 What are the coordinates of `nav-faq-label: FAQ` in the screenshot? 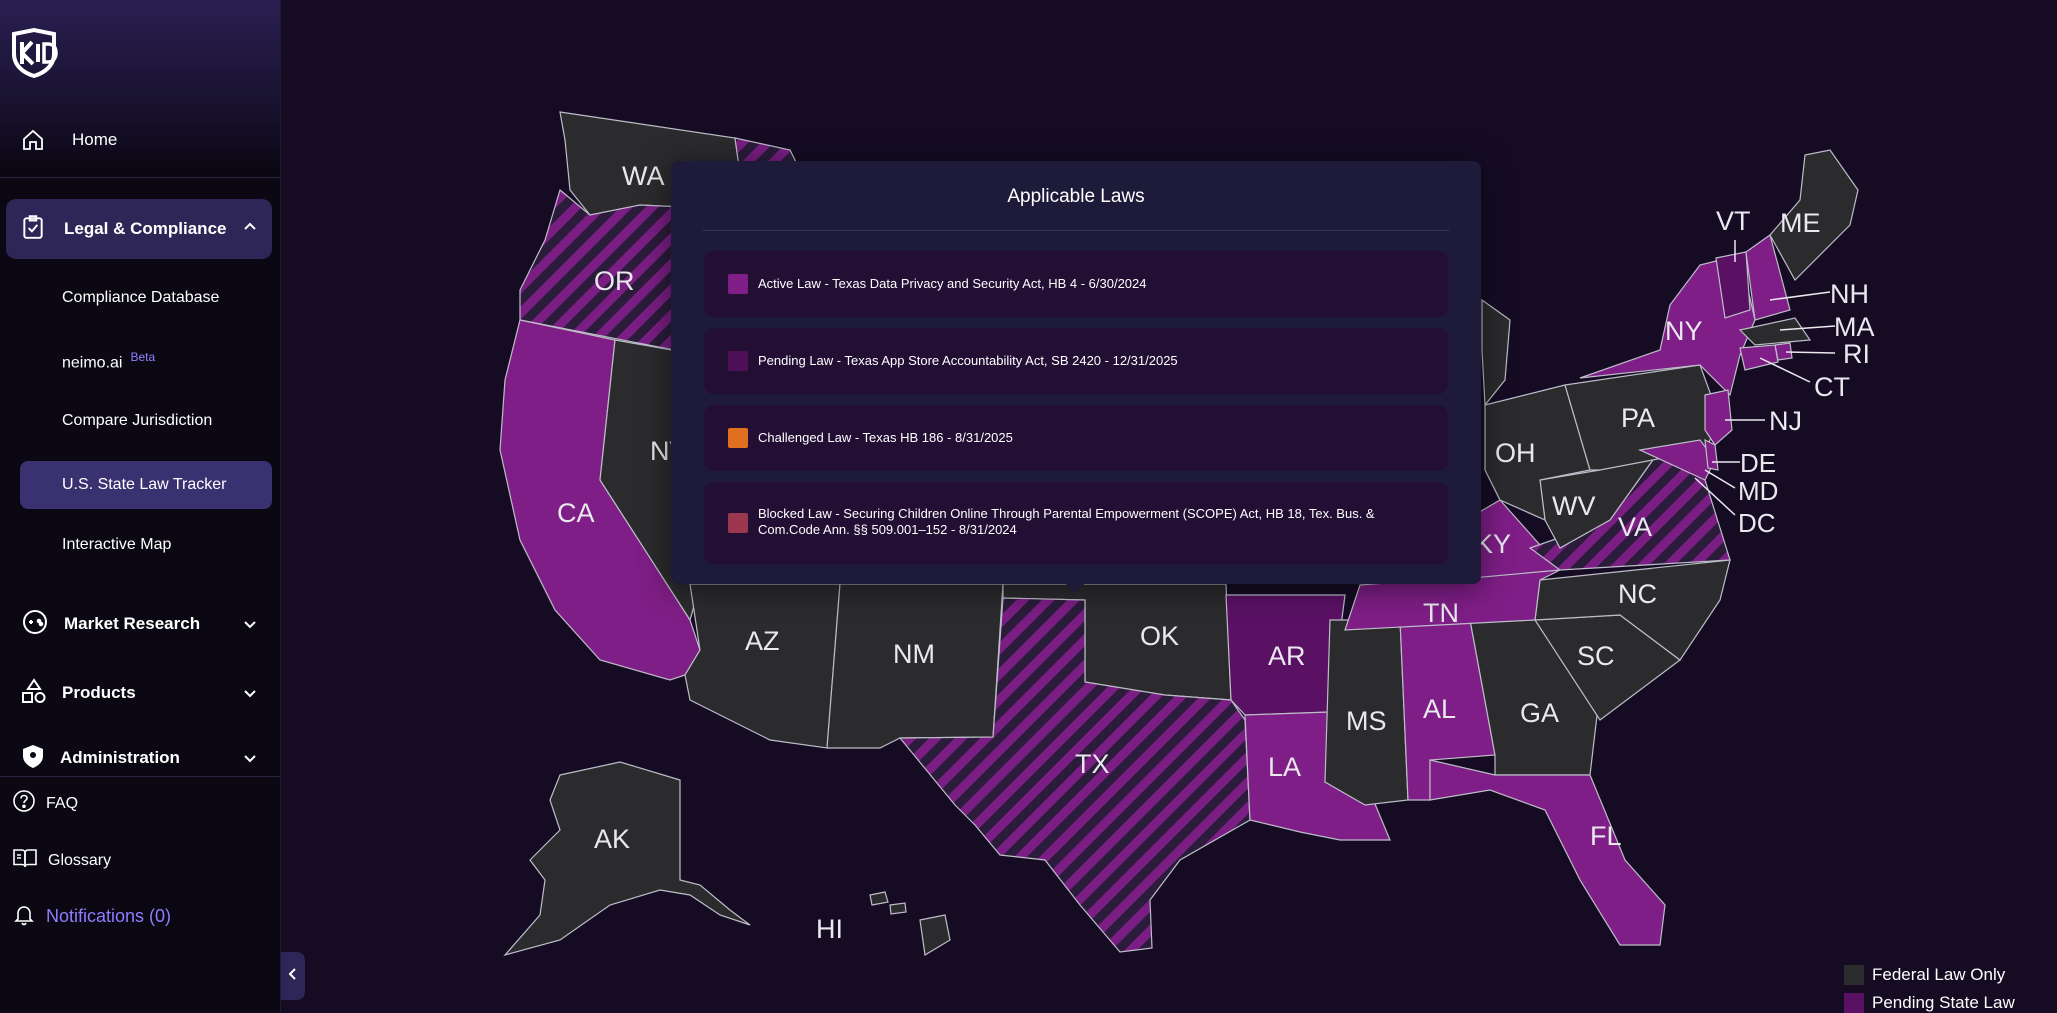 It's located at (62, 803).